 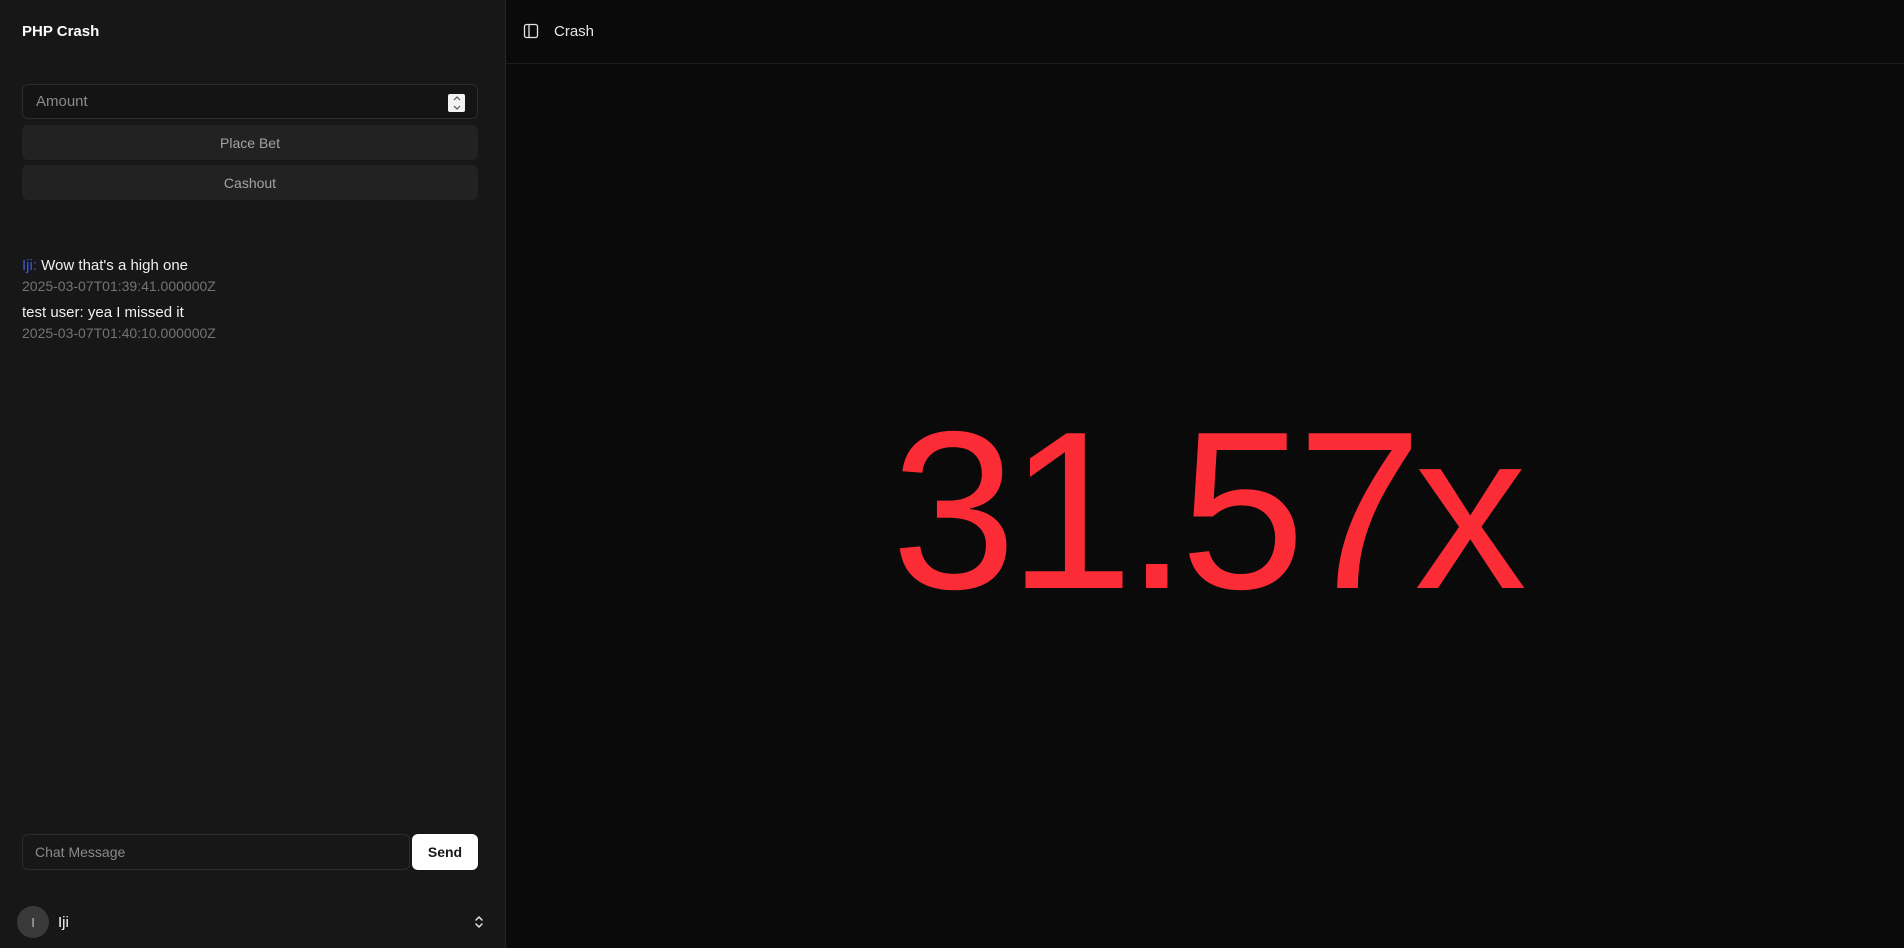 I want to click on chat-timestamp: 2025-03-07T01:40:10.000000Z, so click(x=119, y=333).